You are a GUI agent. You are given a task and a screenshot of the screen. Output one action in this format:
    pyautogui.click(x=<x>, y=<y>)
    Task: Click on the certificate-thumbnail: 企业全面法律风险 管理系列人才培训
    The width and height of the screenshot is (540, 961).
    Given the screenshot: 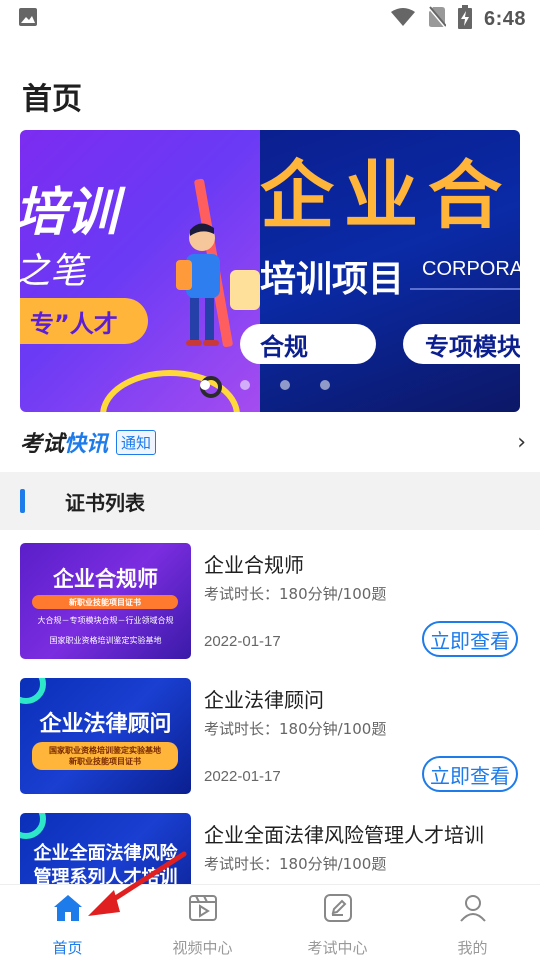 What is the action you would take?
    pyautogui.click(x=105, y=848)
    